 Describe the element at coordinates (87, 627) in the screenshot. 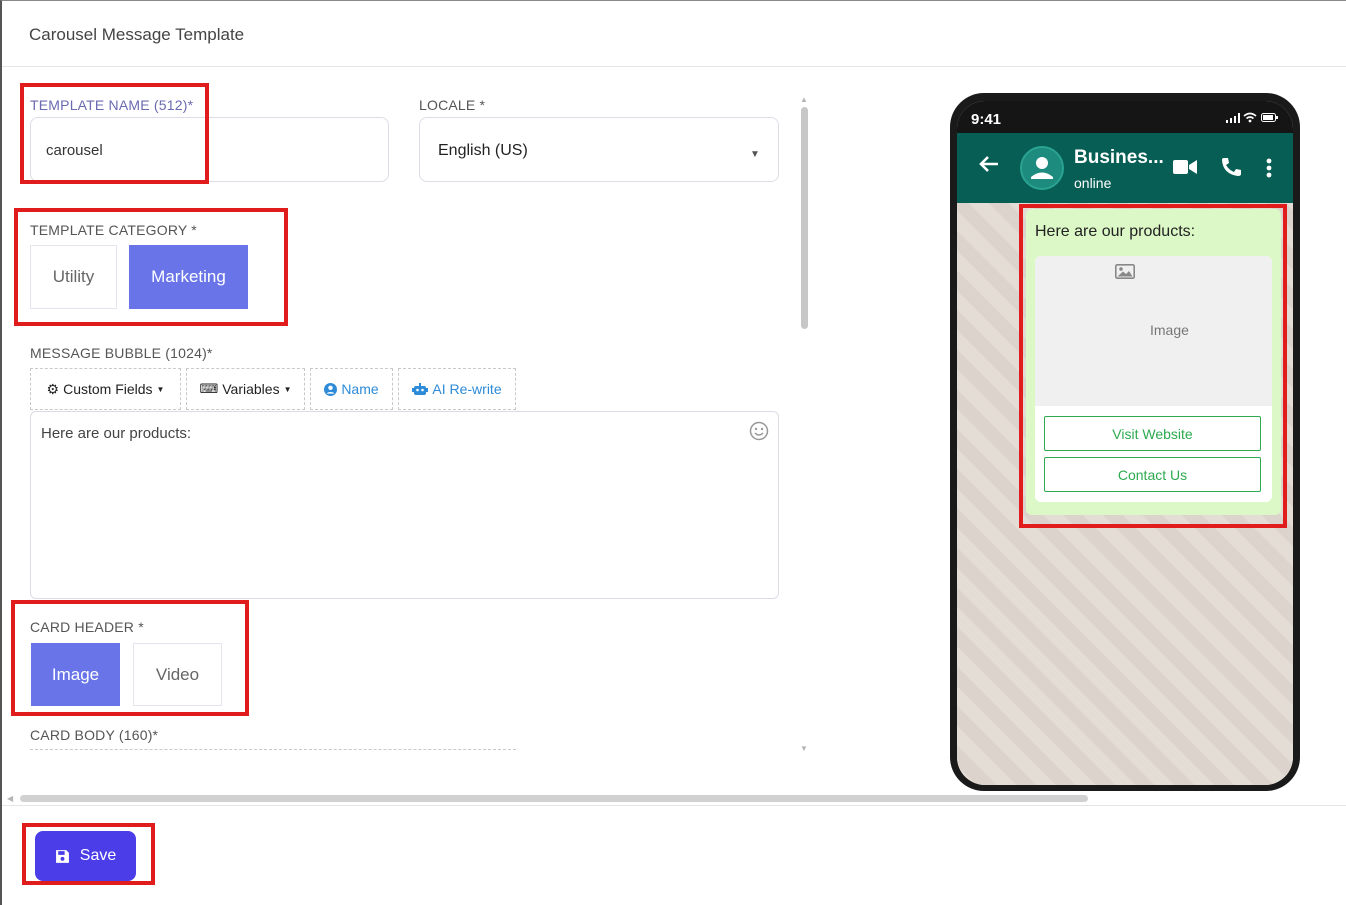

I see `card-header-label: CARD HEADER *` at that location.